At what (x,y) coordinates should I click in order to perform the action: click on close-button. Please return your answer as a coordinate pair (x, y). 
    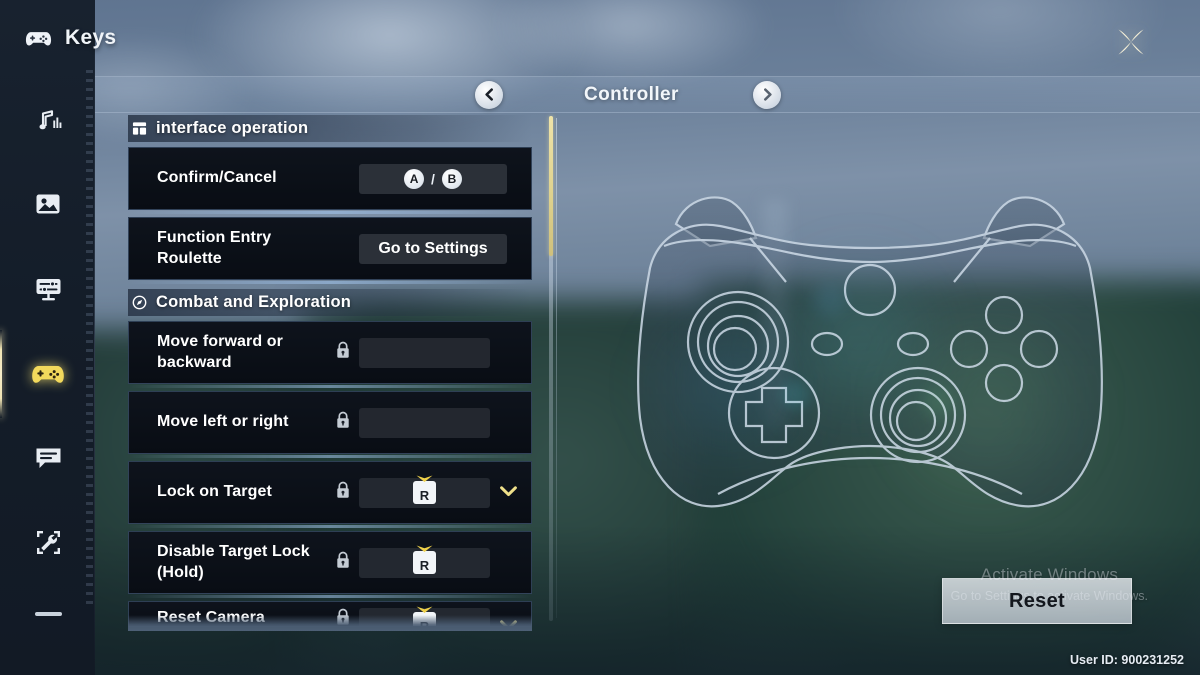
    Looking at the image, I should click on (1131, 42).